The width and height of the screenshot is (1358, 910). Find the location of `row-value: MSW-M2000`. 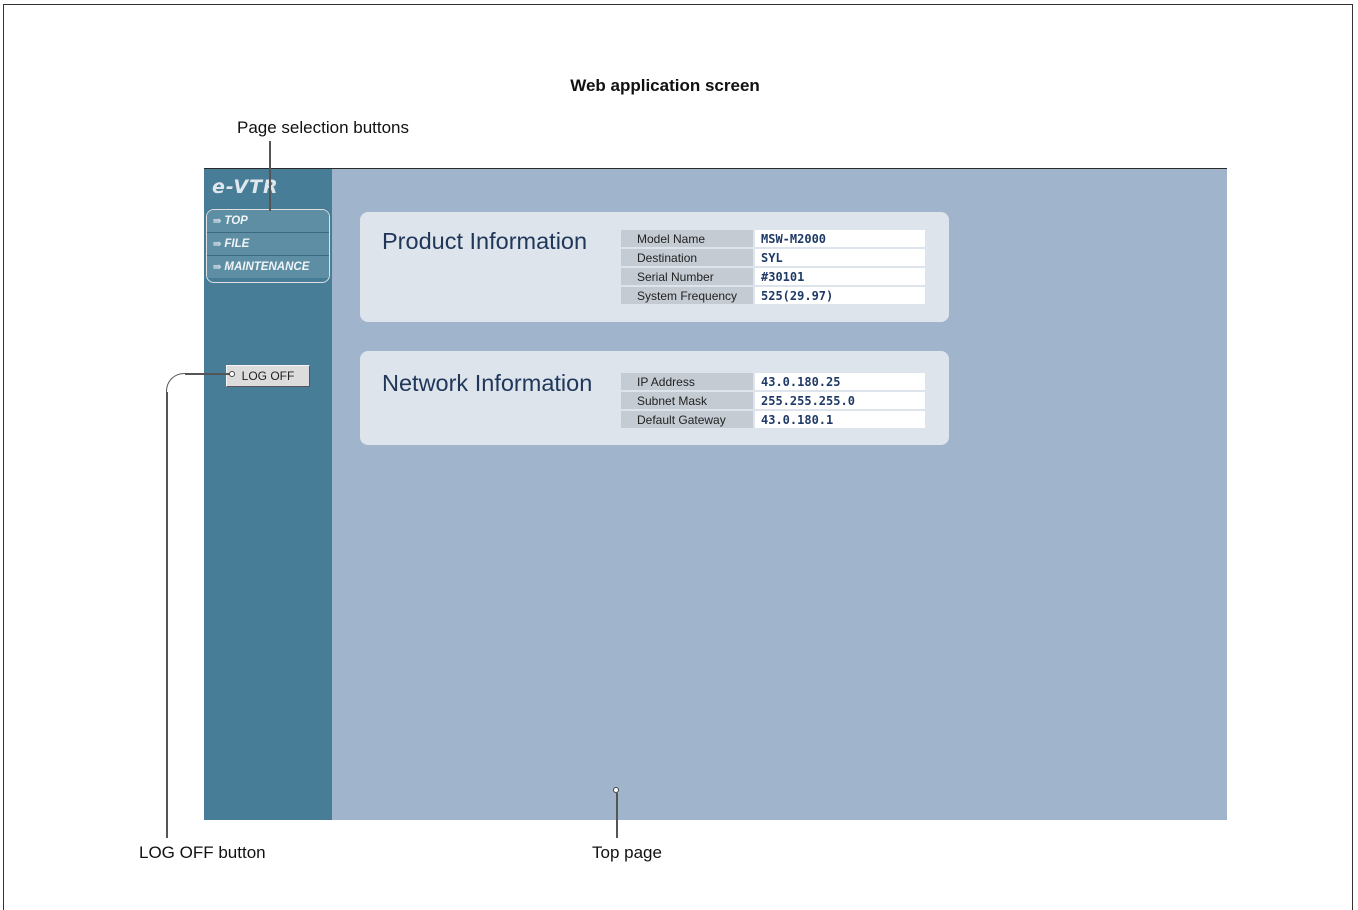

row-value: MSW-M2000 is located at coordinates (839, 238).